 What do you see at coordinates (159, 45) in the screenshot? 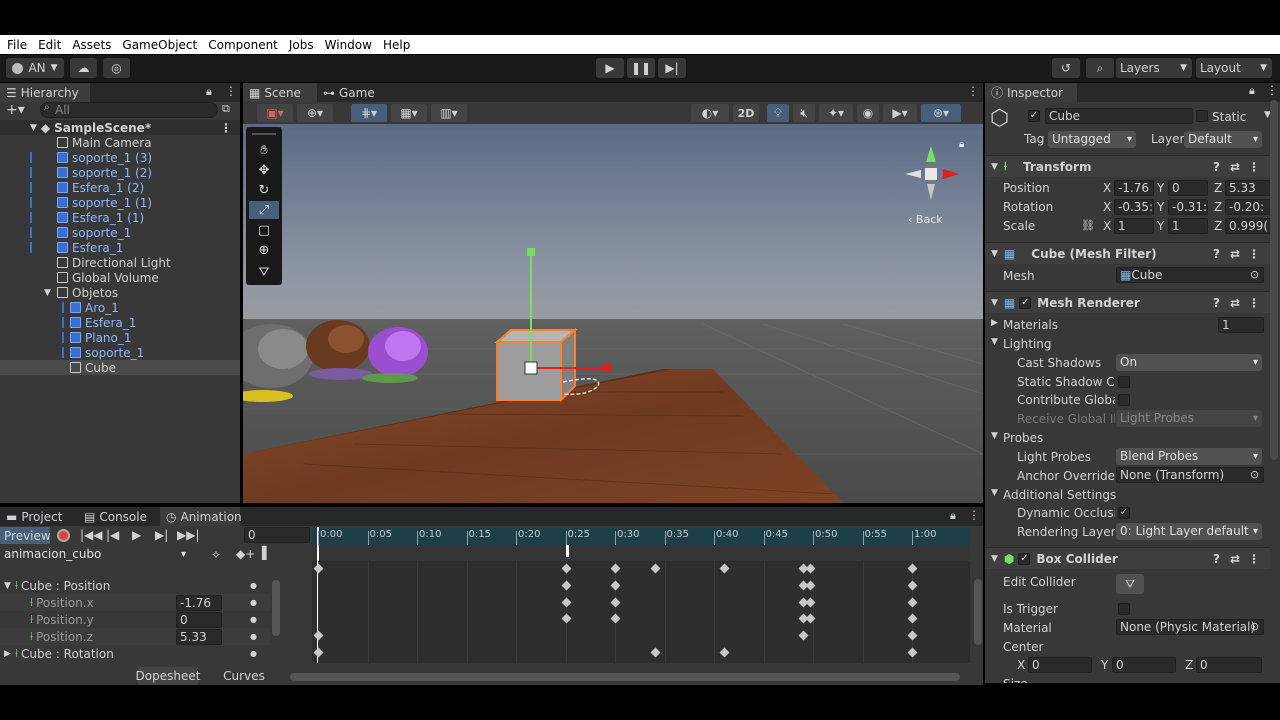
I see `menu-gameobject: GameObject` at bounding box center [159, 45].